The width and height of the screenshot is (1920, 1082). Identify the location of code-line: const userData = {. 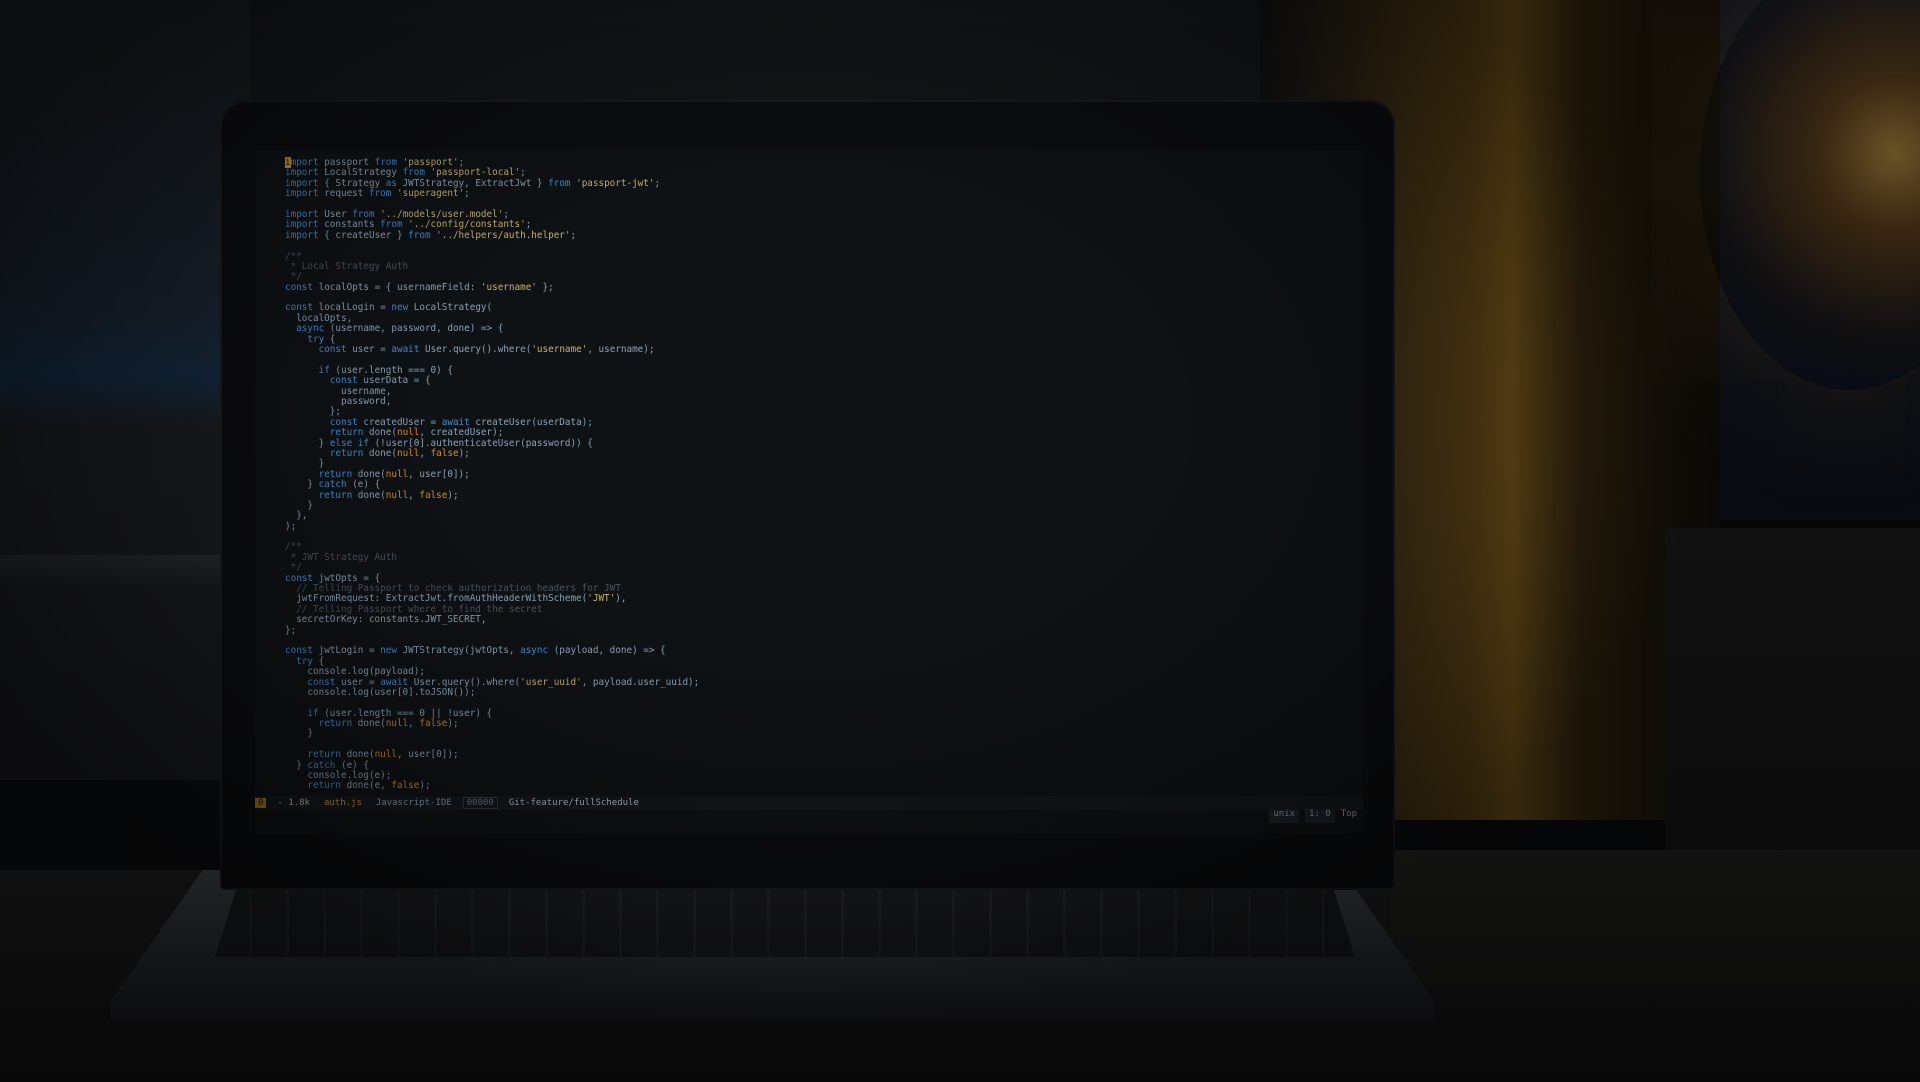
(380, 381).